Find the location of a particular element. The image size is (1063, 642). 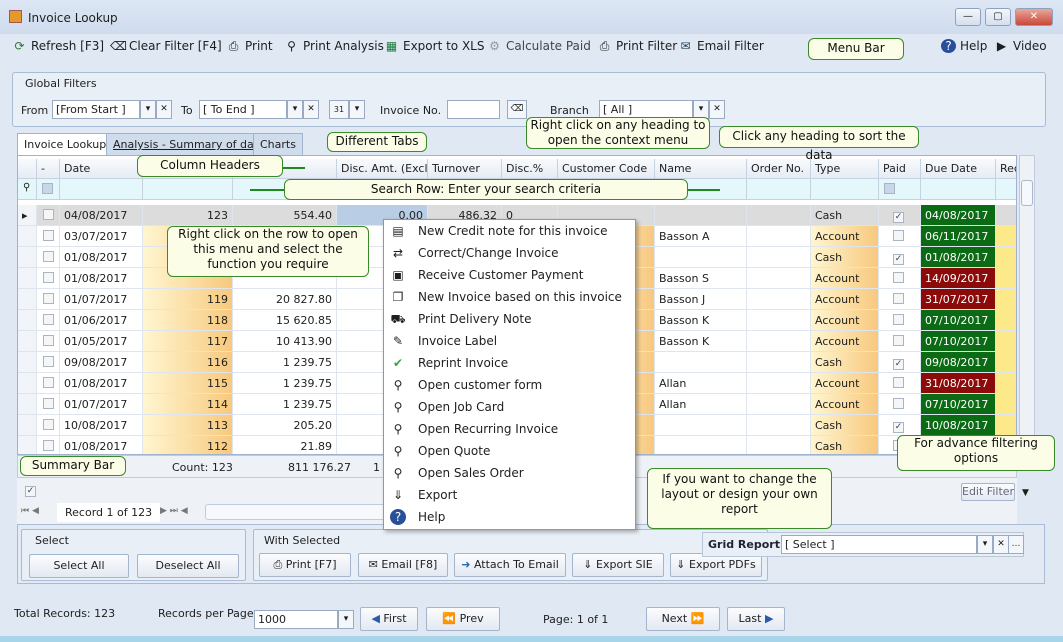

last-record-icon: ▶ ⏭ ◀ is located at coordinates (174, 511).